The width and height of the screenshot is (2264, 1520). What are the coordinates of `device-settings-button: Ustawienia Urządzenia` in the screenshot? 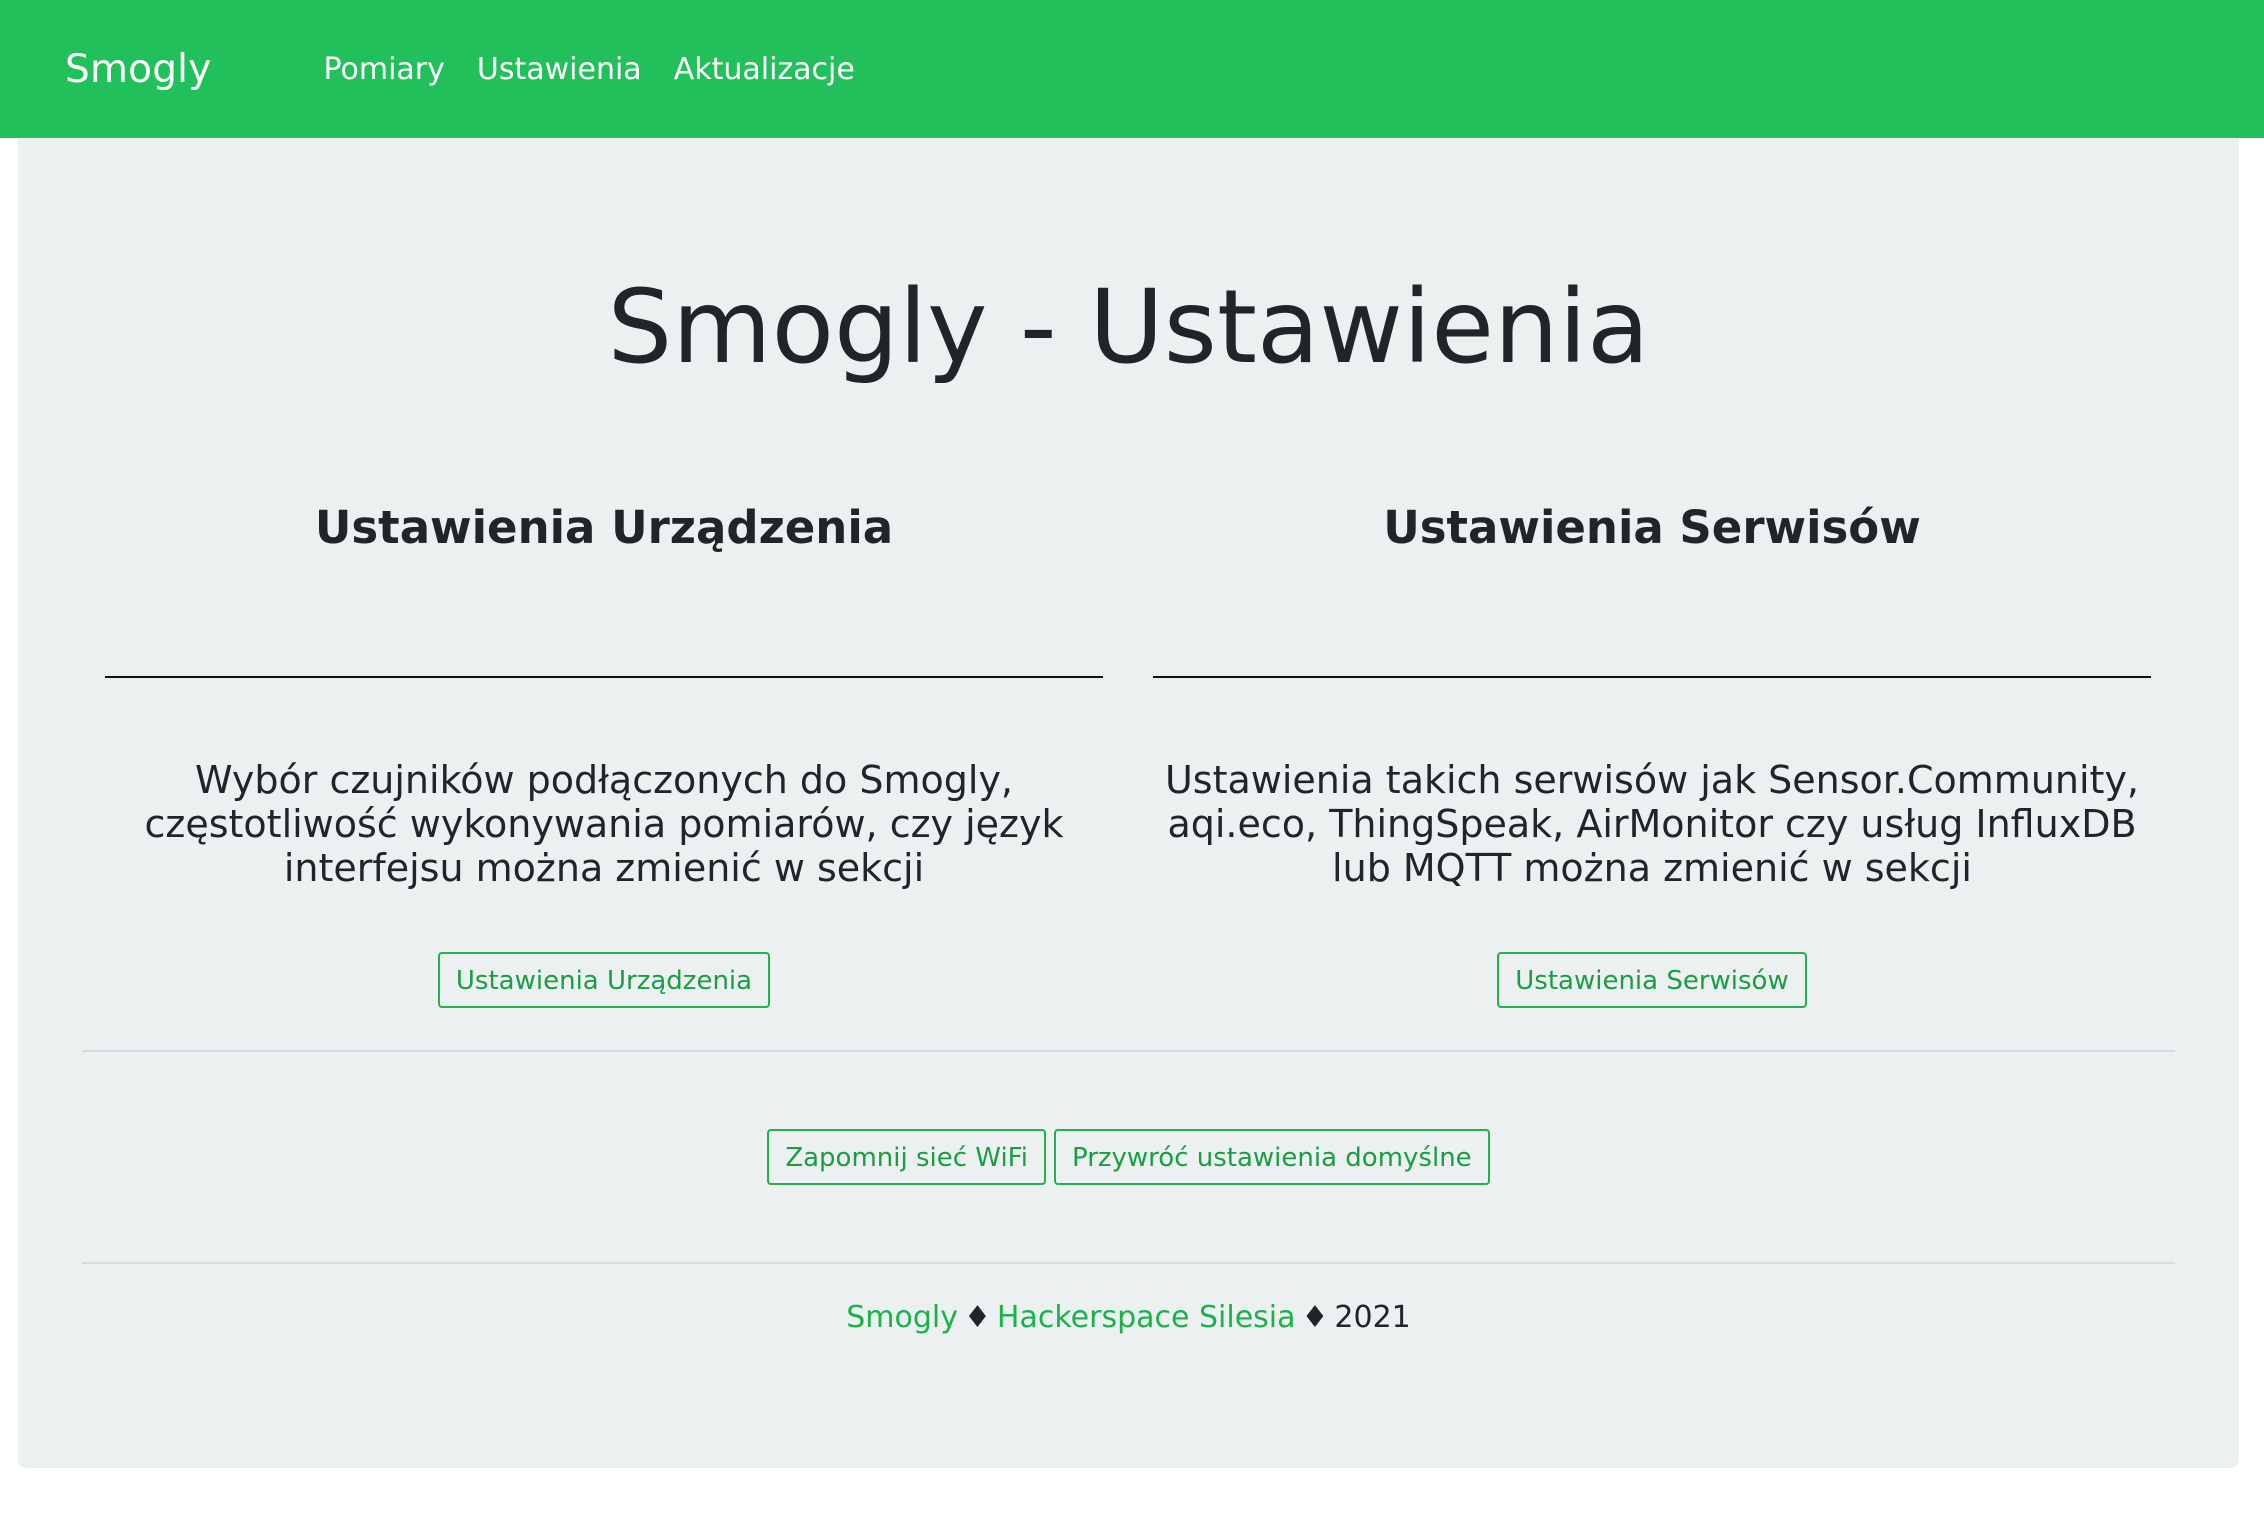 It's located at (604, 980).